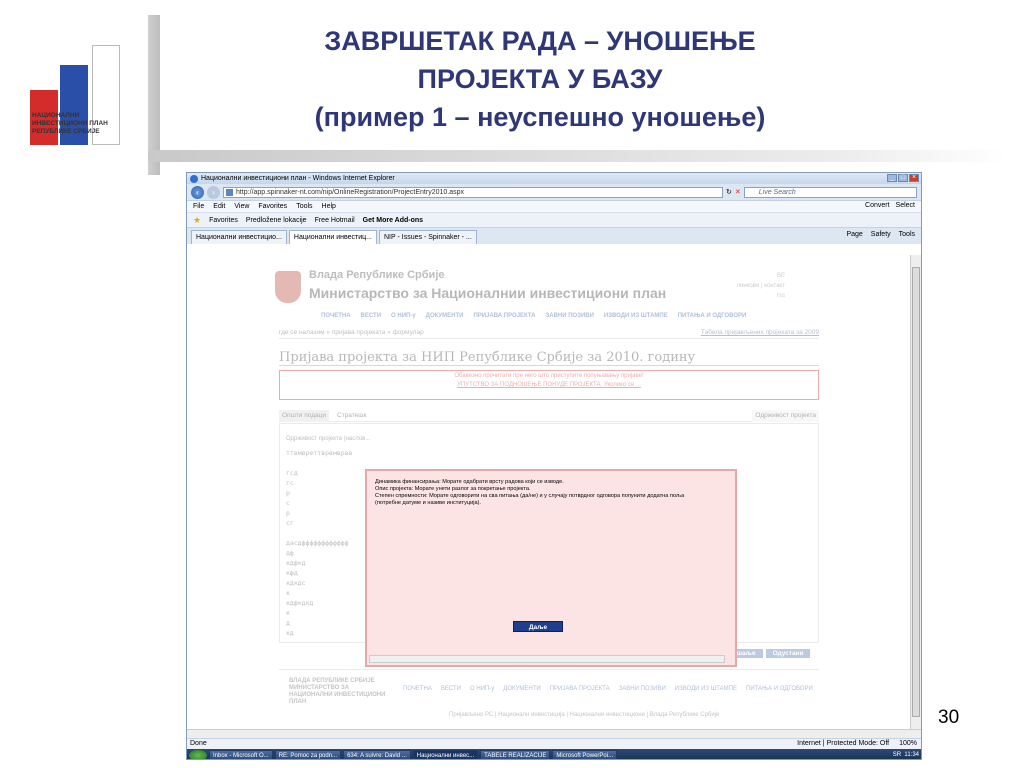 The image size is (1024, 768). Describe the element at coordinates (521, 689) in the screenshot. I see `footer-nav-item: ДОКУМЕНТИ` at that location.